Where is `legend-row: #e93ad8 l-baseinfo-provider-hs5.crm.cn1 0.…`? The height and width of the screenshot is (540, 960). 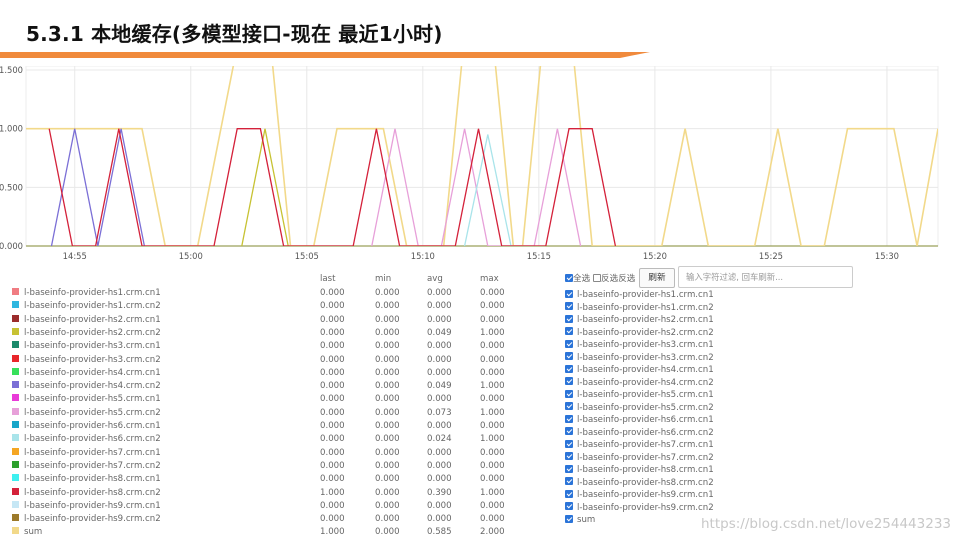 legend-row: #e93ad8 l-baseinfo-provider-hs5.crm.cn1 0.… is located at coordinates (270, 400).